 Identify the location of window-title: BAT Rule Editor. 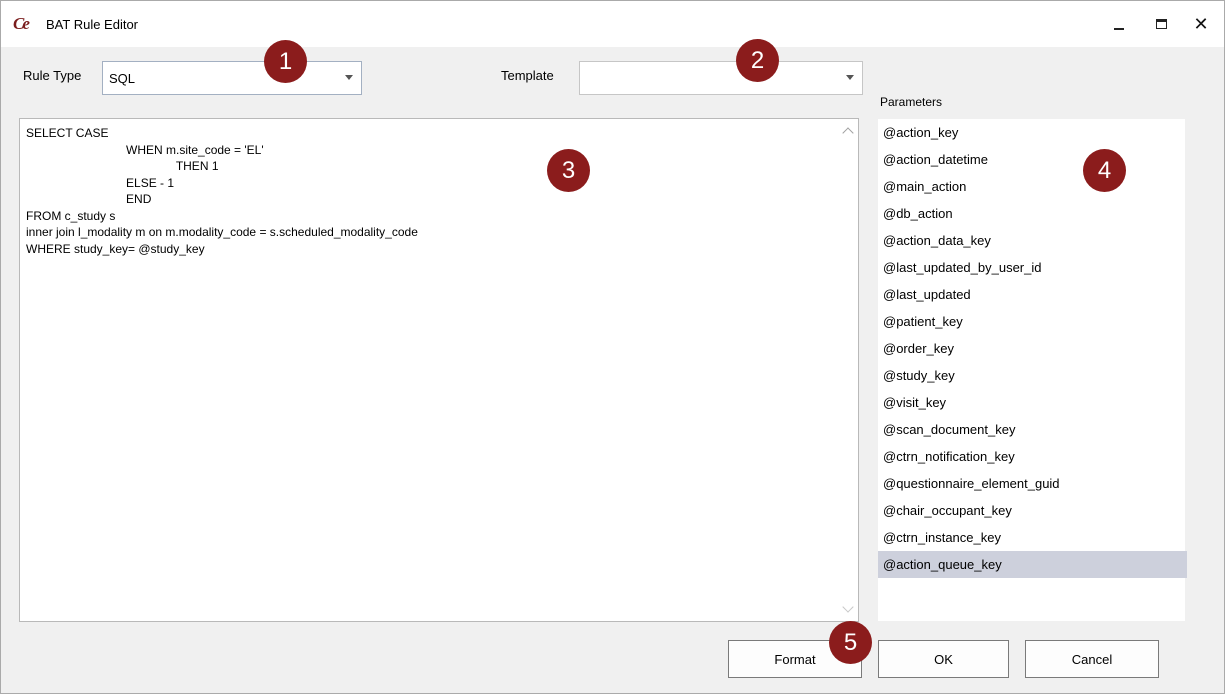
(92, 24).